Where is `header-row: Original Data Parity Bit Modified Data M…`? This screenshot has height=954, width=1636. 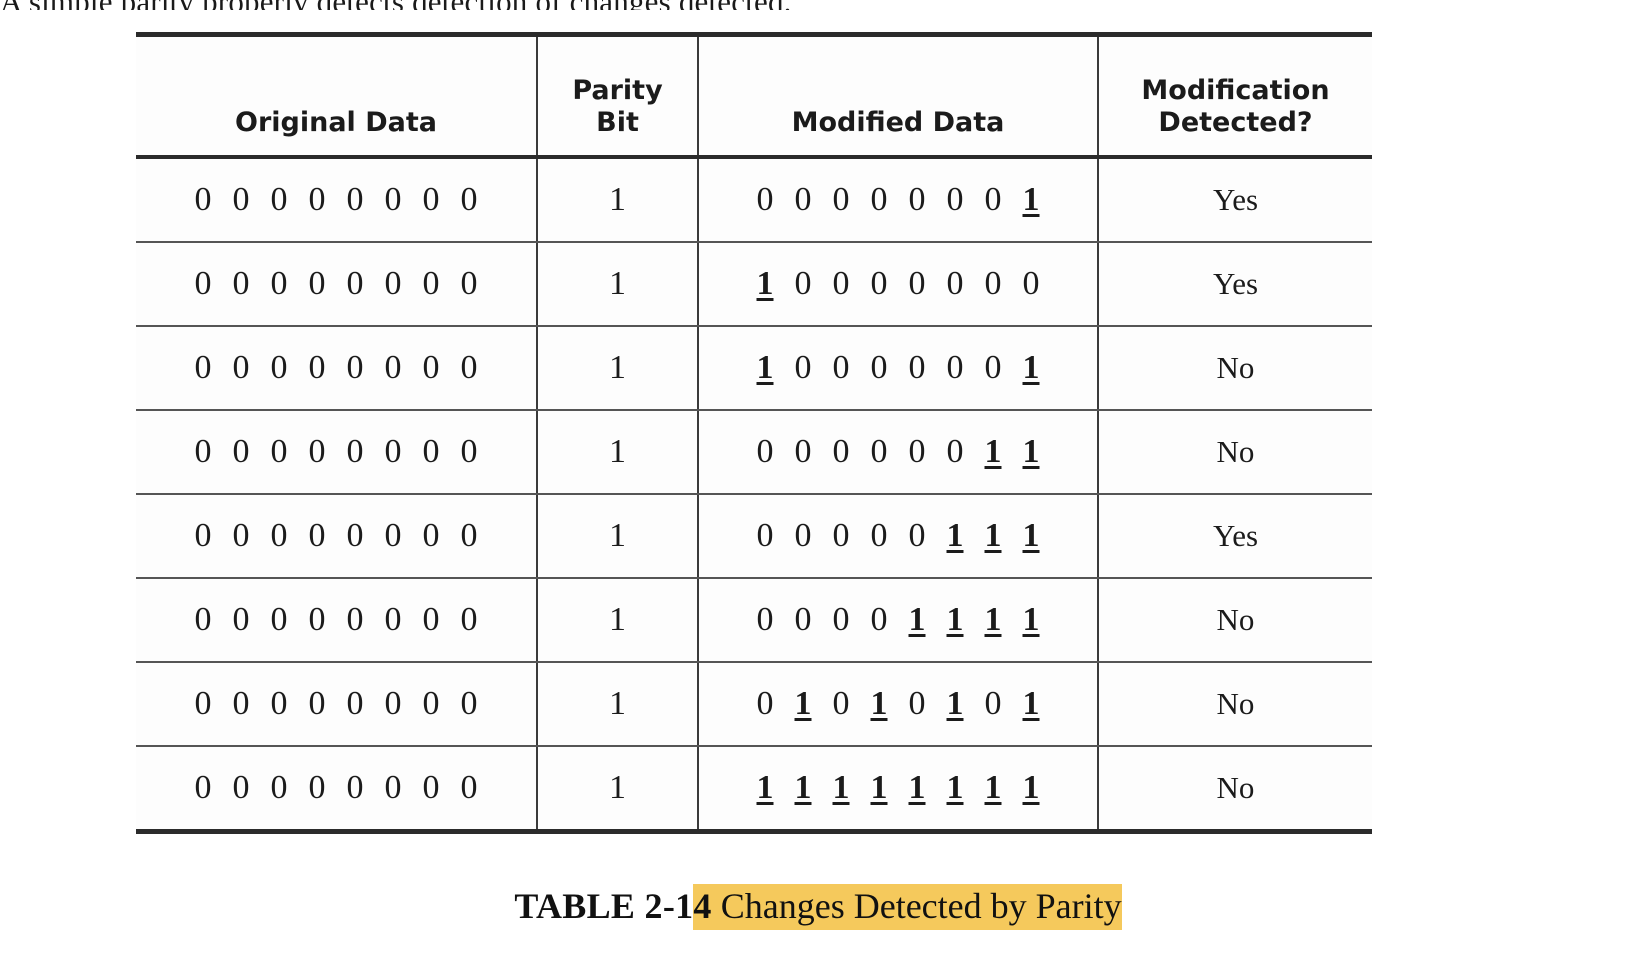 header-row: Original Data Parity Bit Modified Data M… is located at coordinates (754, 96).